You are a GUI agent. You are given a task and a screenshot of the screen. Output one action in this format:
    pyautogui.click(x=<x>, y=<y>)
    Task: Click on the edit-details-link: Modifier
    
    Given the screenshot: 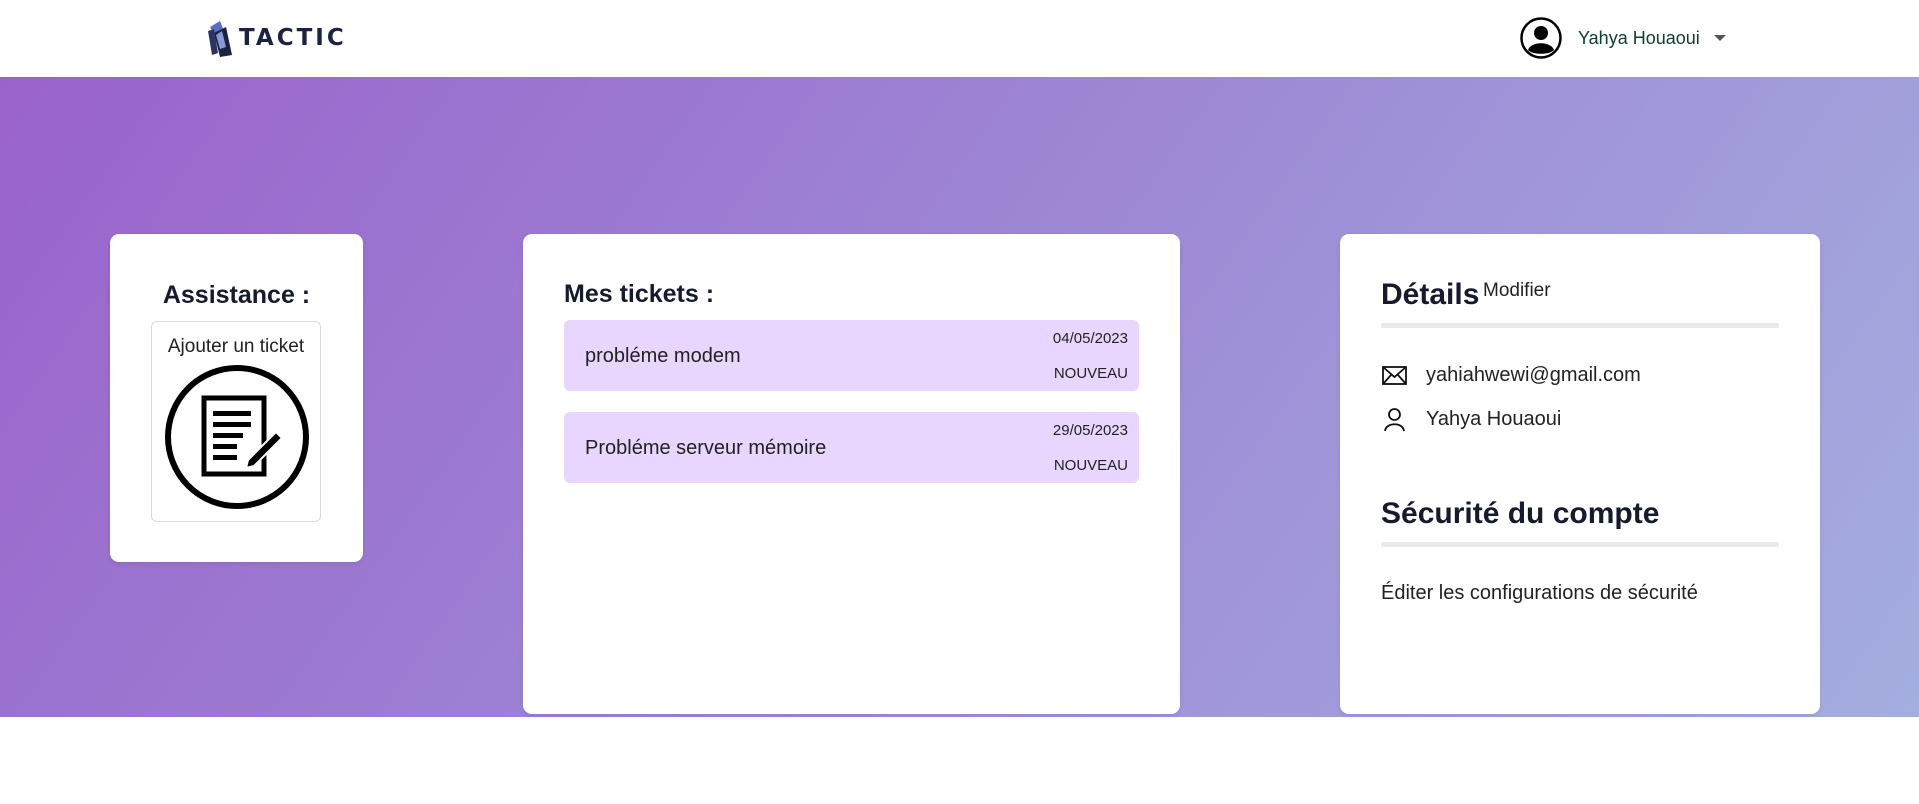 What is the action you would take?
    pyautogui.click(x=1517, y=291)
    